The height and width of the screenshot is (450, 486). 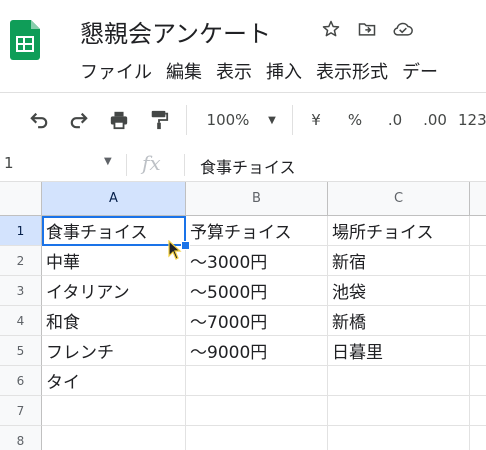 I want to click on cloud-status-icon, so click(x=403, y=29).